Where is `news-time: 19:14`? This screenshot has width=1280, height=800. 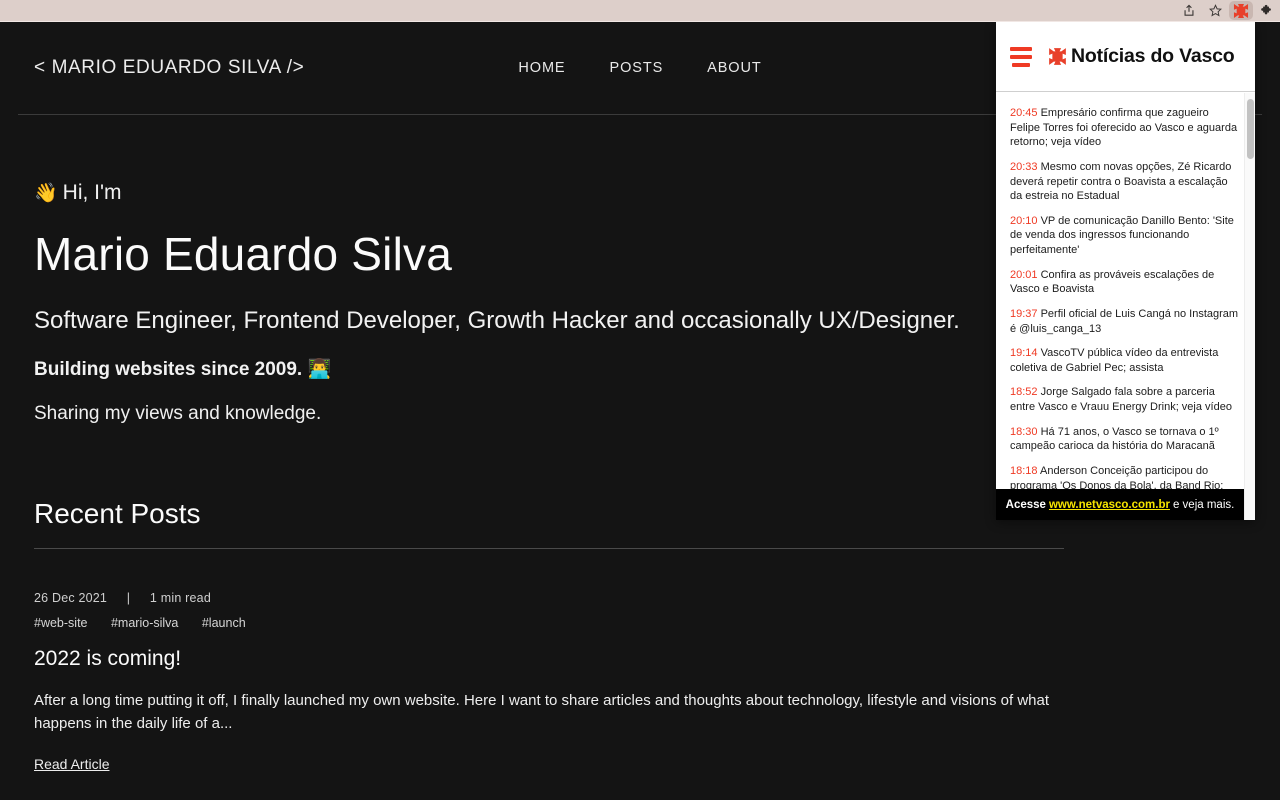 news-time: 19:14 is located at coordinates (1024, 353).